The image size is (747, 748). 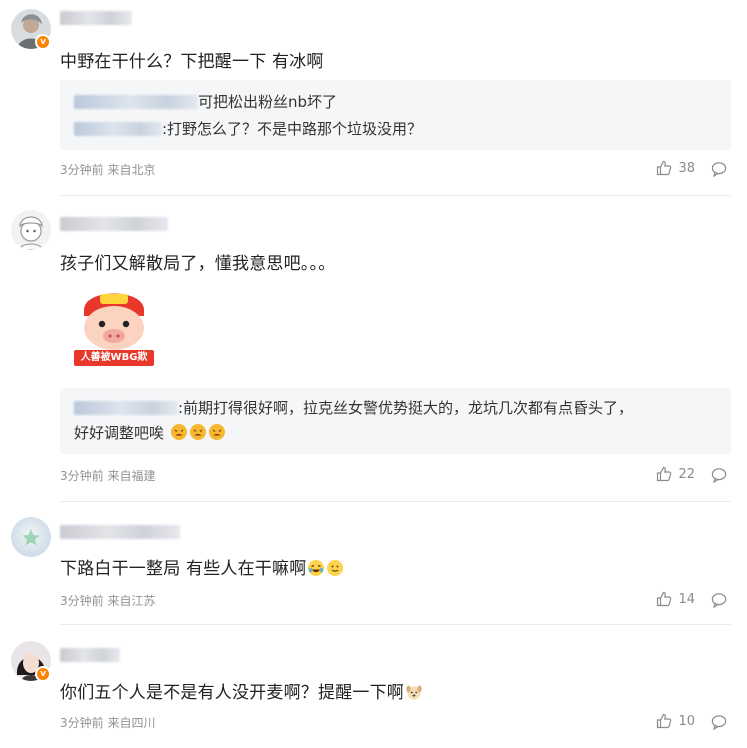 What do you see at coordinates (108, 723) in the screenshot?
I see `comment-meta: 3分钟前 来自四川` at bounding box center [108, 723].